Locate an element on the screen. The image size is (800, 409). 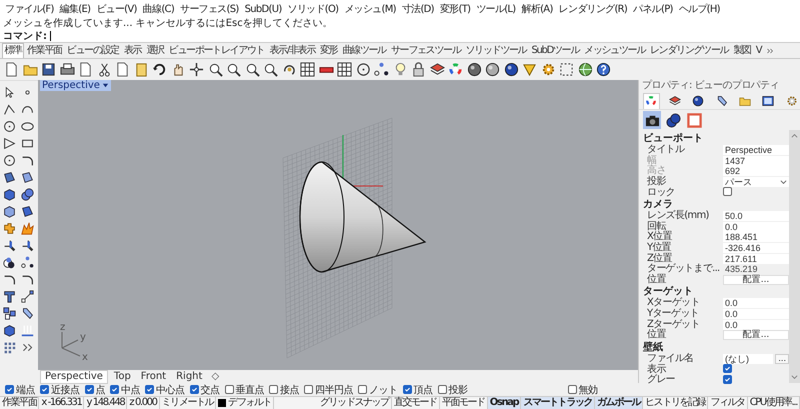
new-document-icon is located at coordinates (11, 69).